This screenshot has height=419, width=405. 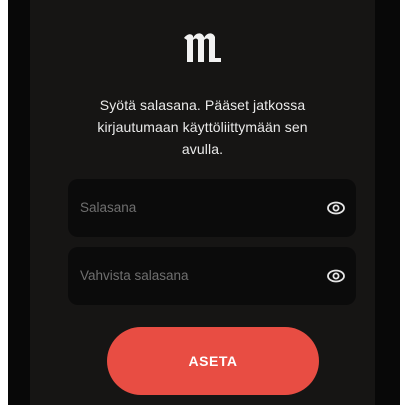 What do you see at coordinates (202, 105) in the screenshot?
I see `instruction-line-1: Syötä salasana. Pääset jatkossa` at bounding box center [202, 105].